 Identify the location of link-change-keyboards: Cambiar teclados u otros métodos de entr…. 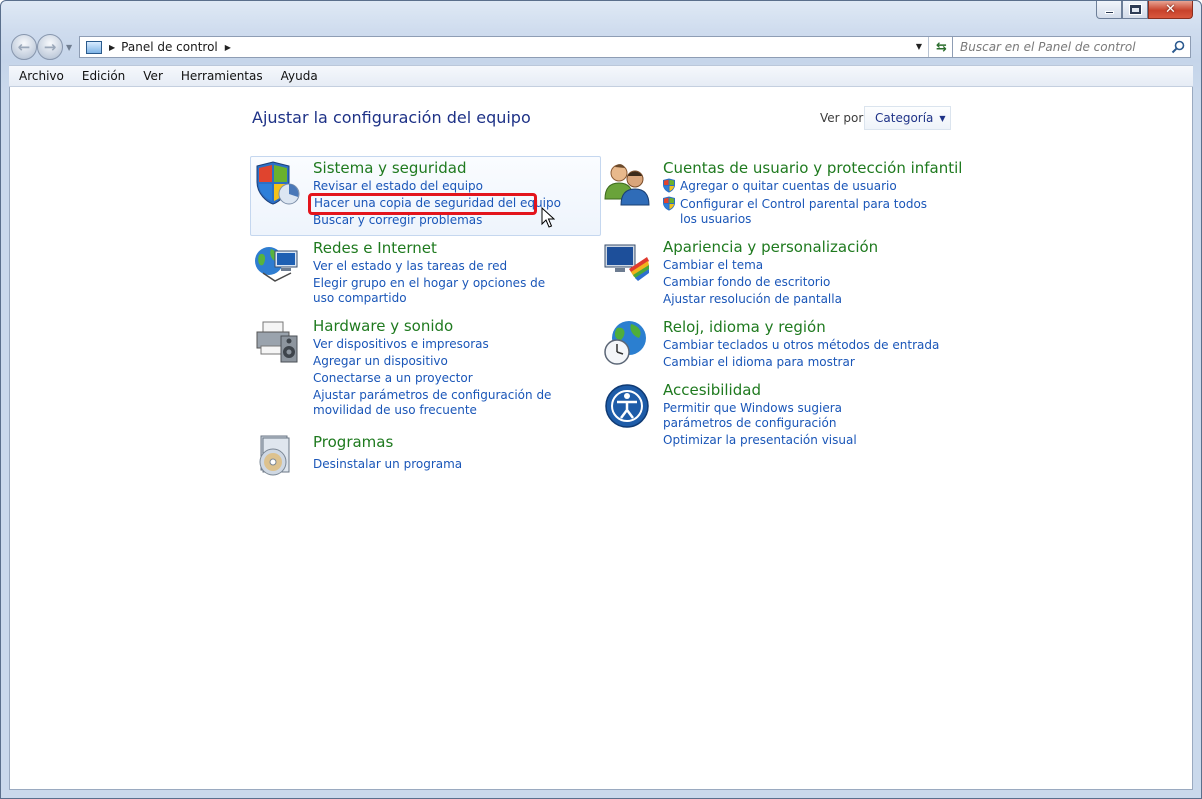
(801, 345).